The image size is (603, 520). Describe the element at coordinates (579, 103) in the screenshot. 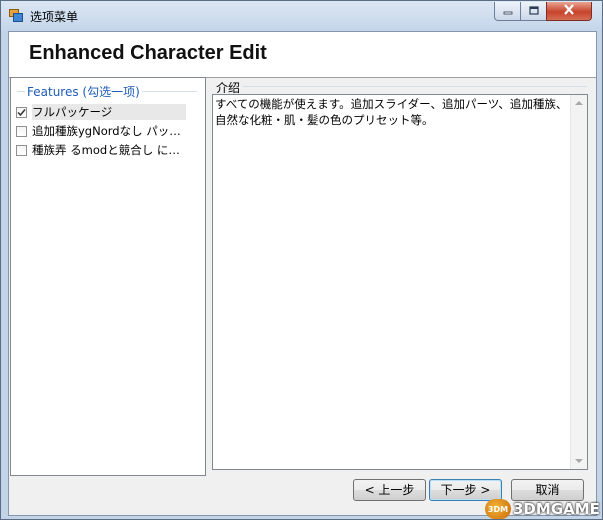

I see `scroll-up-icon` at that location.